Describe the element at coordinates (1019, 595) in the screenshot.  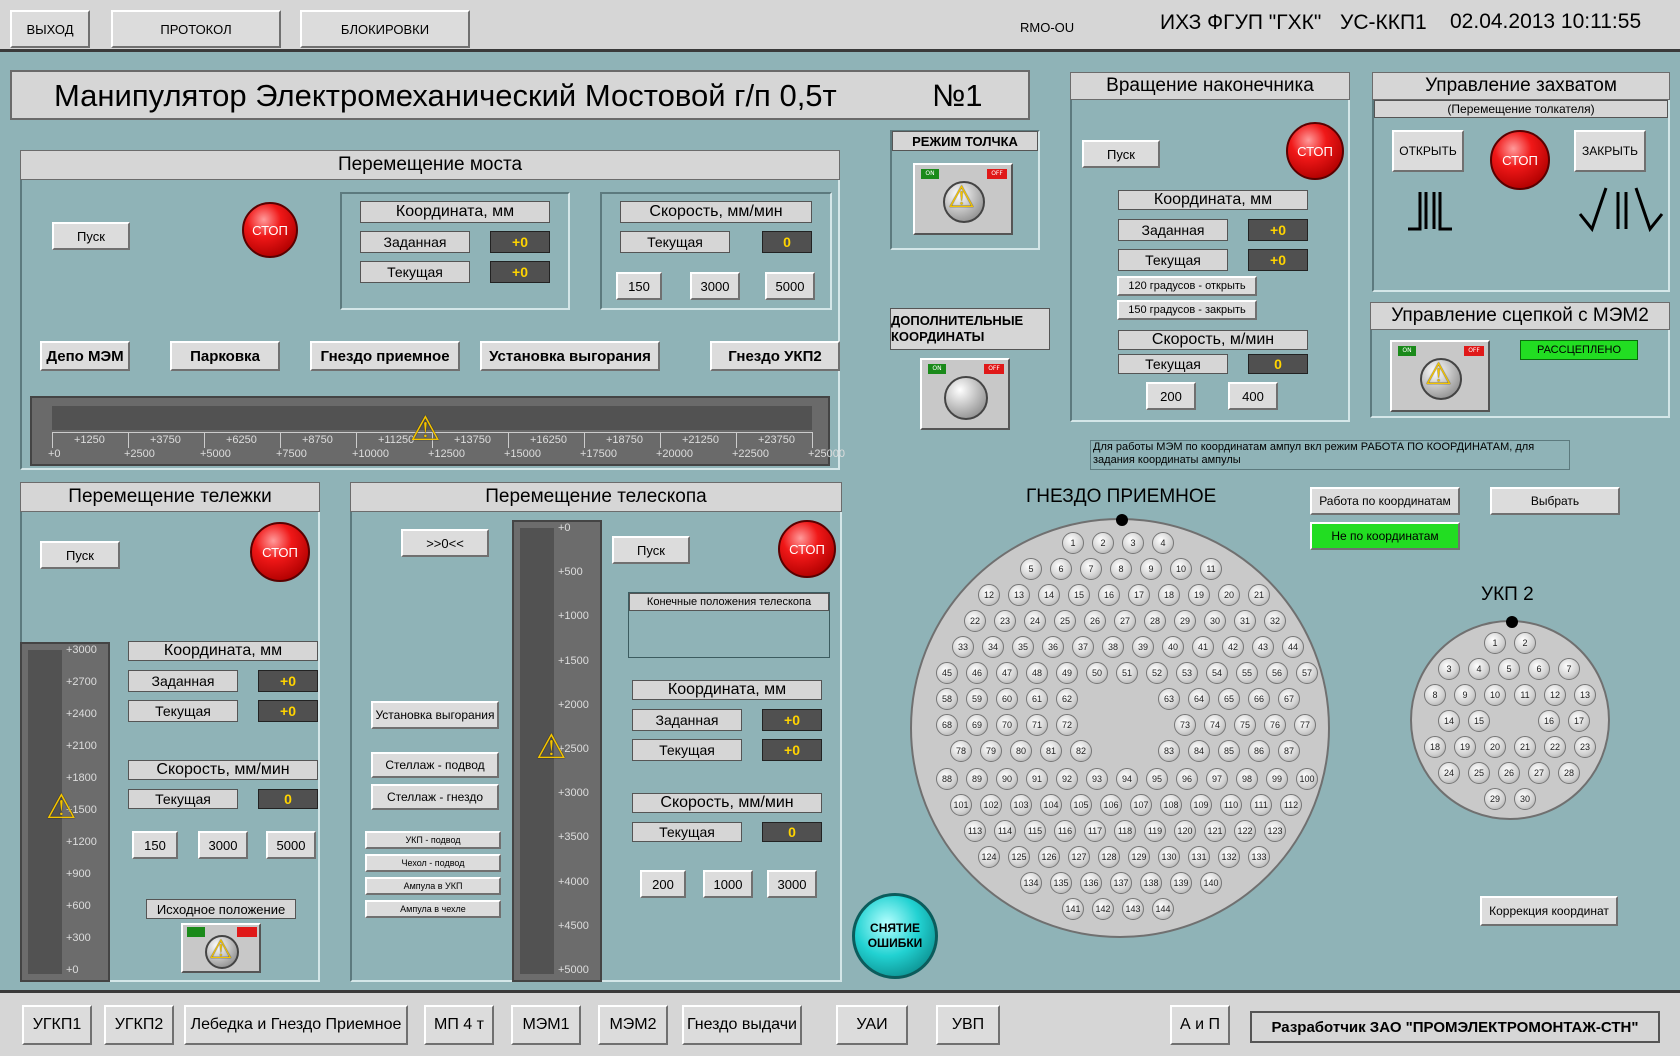
I see `receiver-slot: 13` at that location.